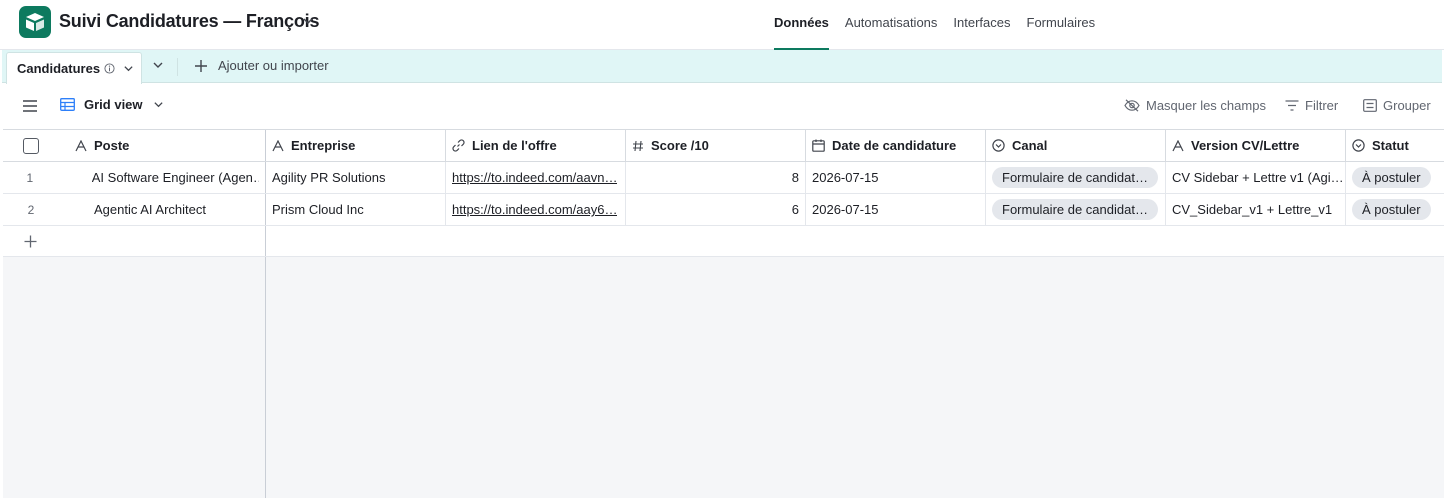 The height and width of the screenshot is (498, 1444). Describe the element at coordinates (1206, 105) in the screenshot. I see `hide-fields-label: Masquer les champs` at that location.